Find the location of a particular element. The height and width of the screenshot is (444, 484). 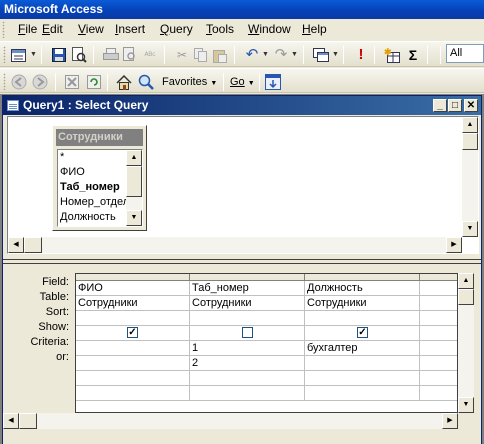

menu-window: Window is located at coordinates (269, 29).